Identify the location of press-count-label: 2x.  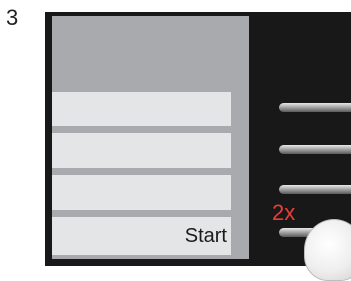
(284, 212).